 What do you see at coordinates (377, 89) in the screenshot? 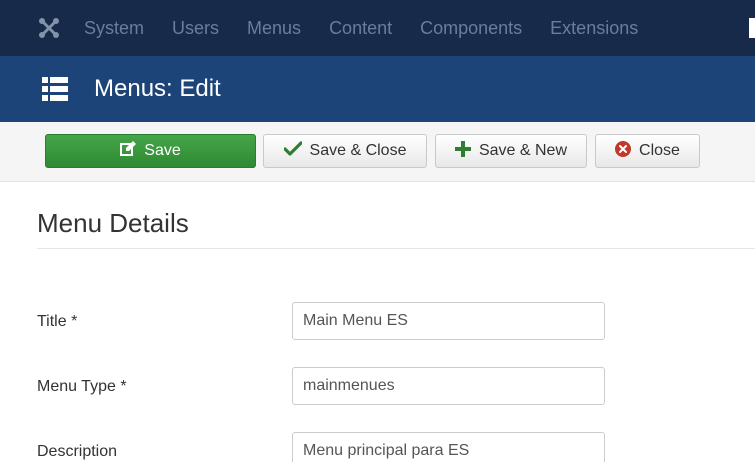
I see `page-header: Menus: Edit` at bounding box center [377, 89].